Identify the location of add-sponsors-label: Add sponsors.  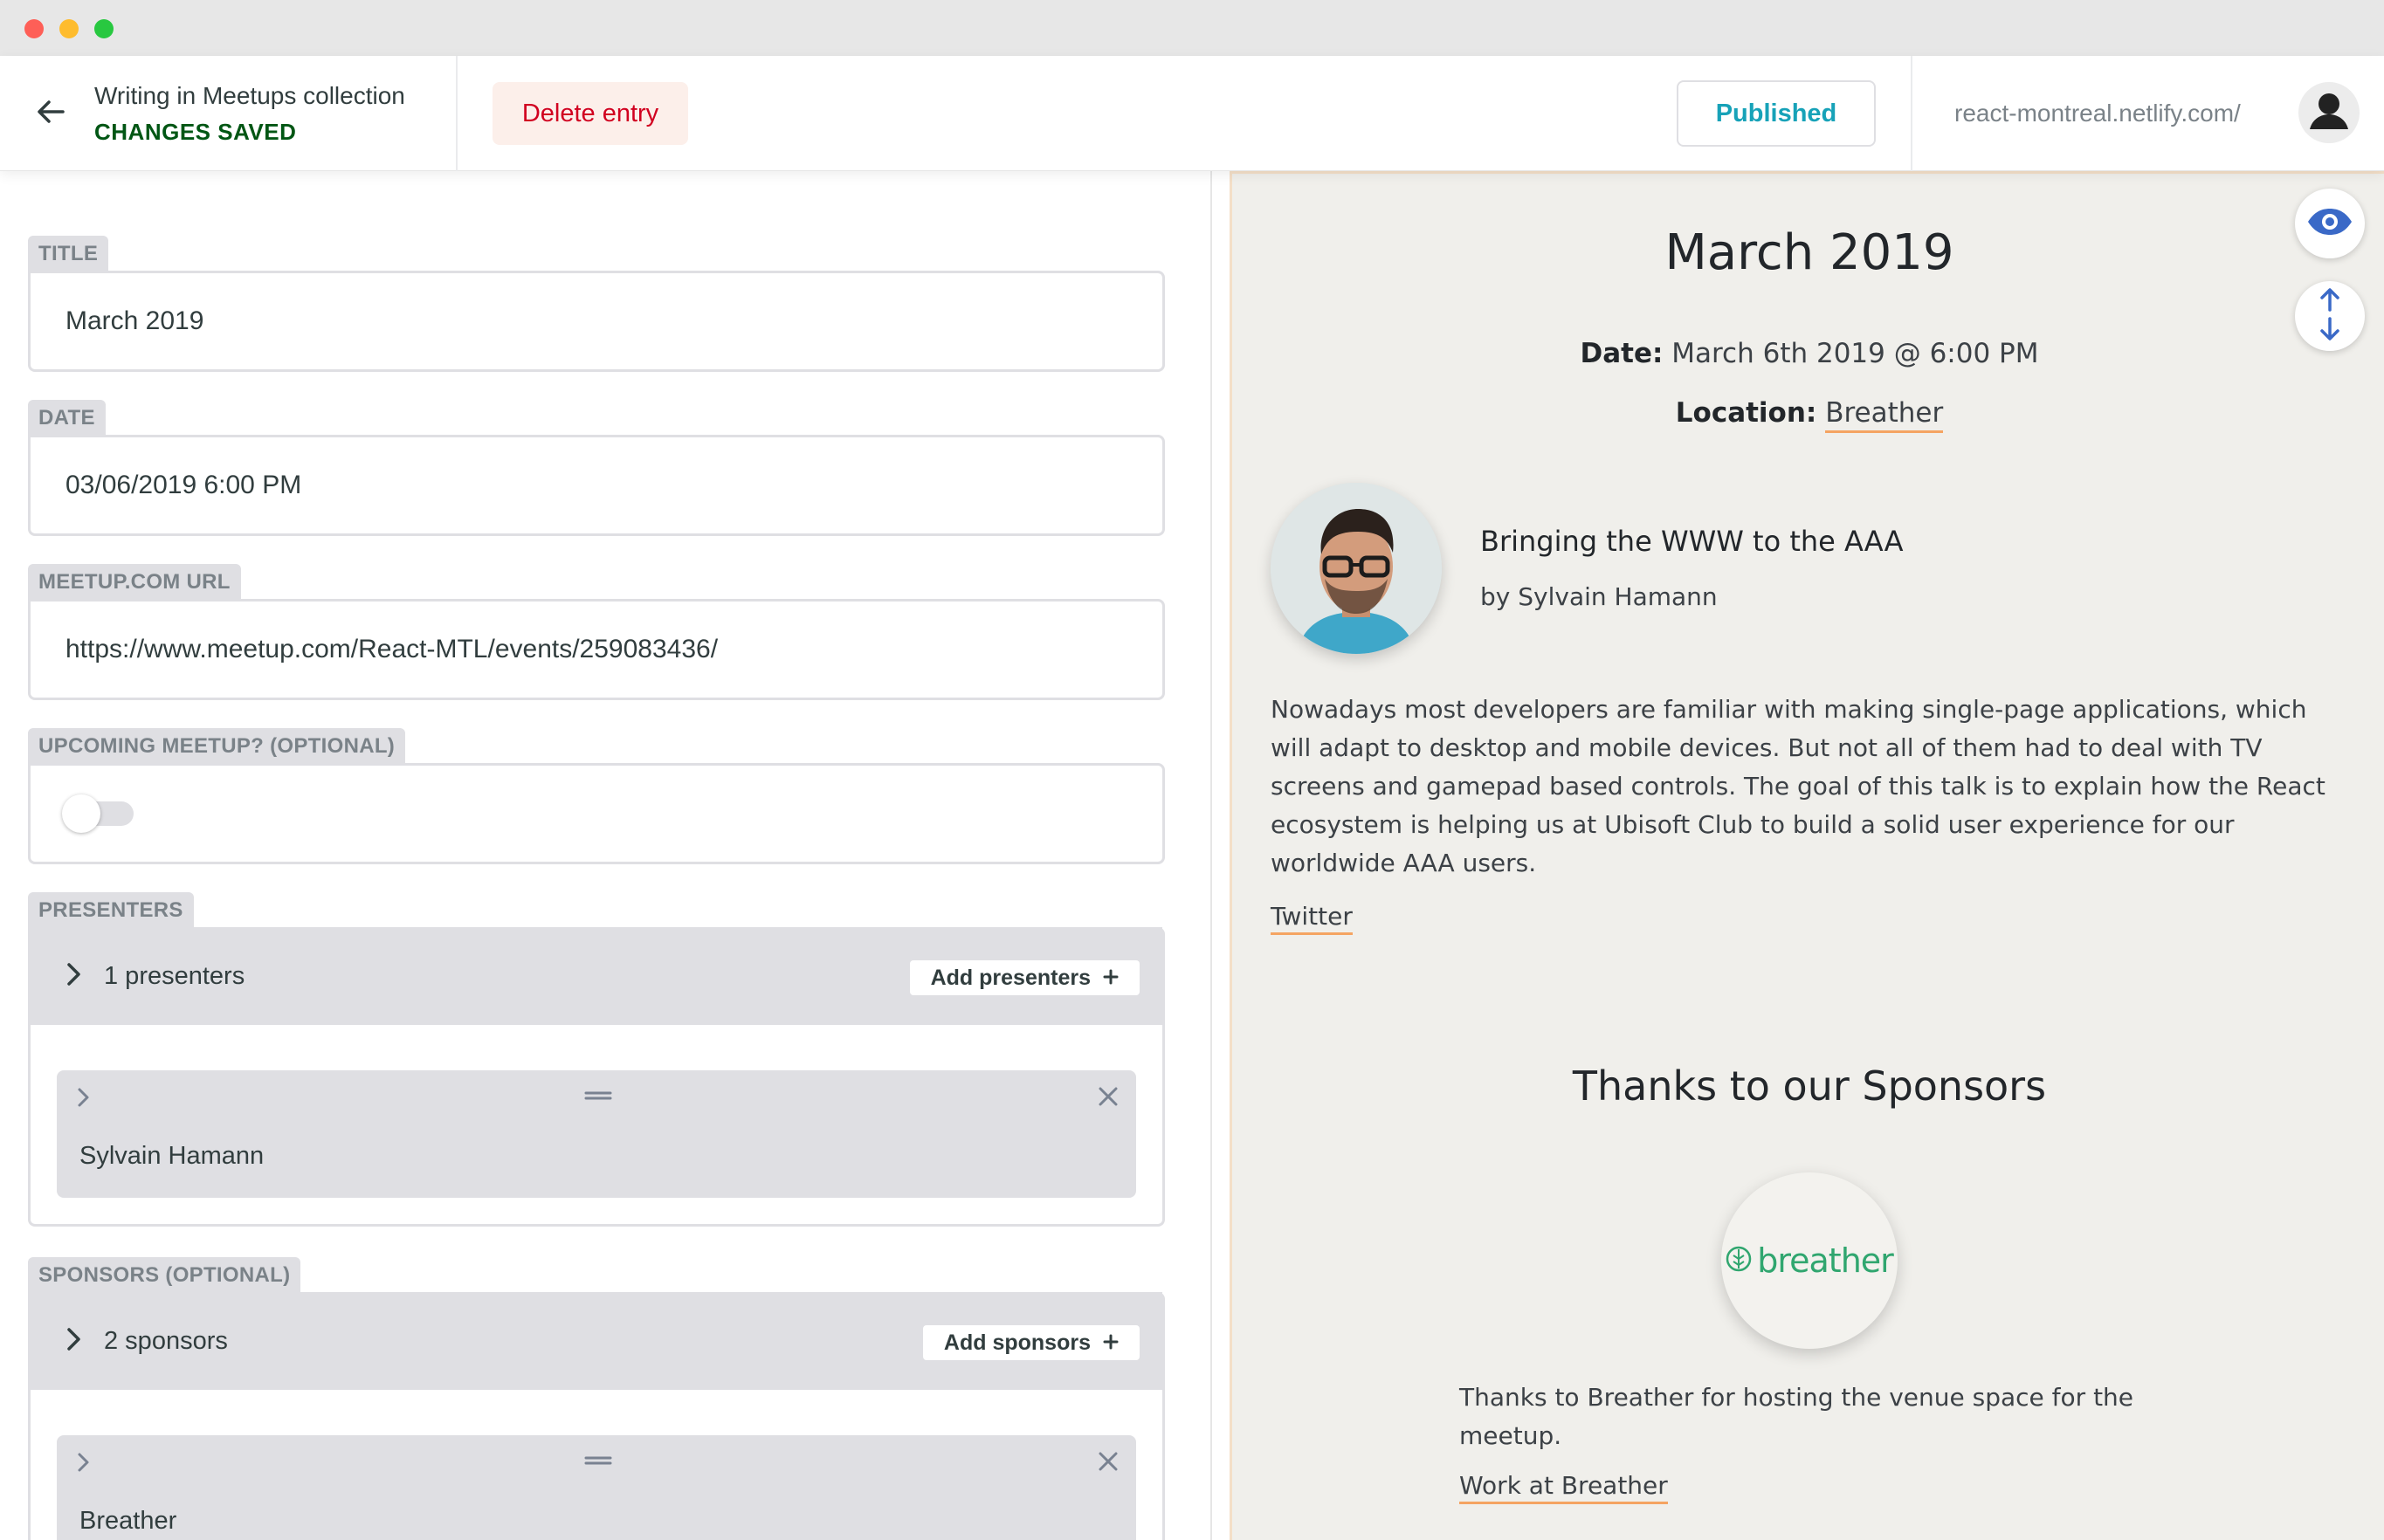
(1017, 1342).